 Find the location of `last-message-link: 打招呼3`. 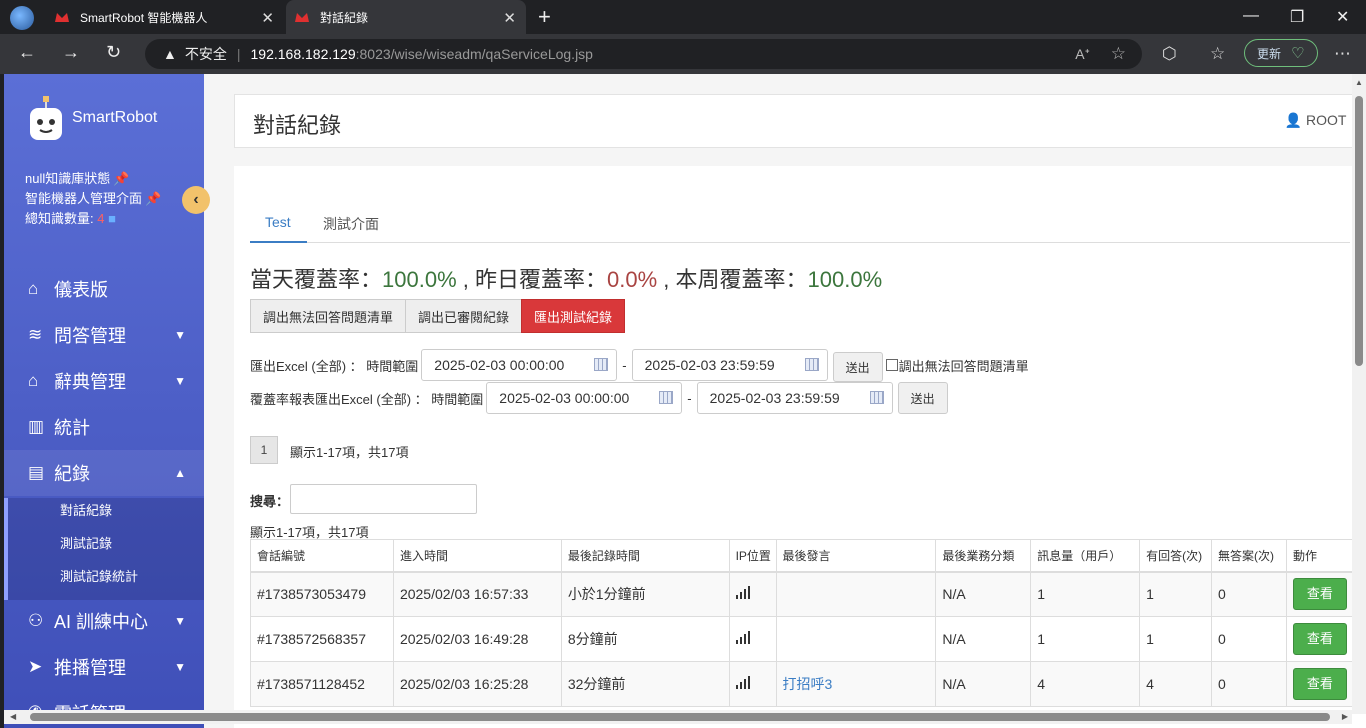

last-message-link: 打招呼3 is located at coordinates (808, 684).